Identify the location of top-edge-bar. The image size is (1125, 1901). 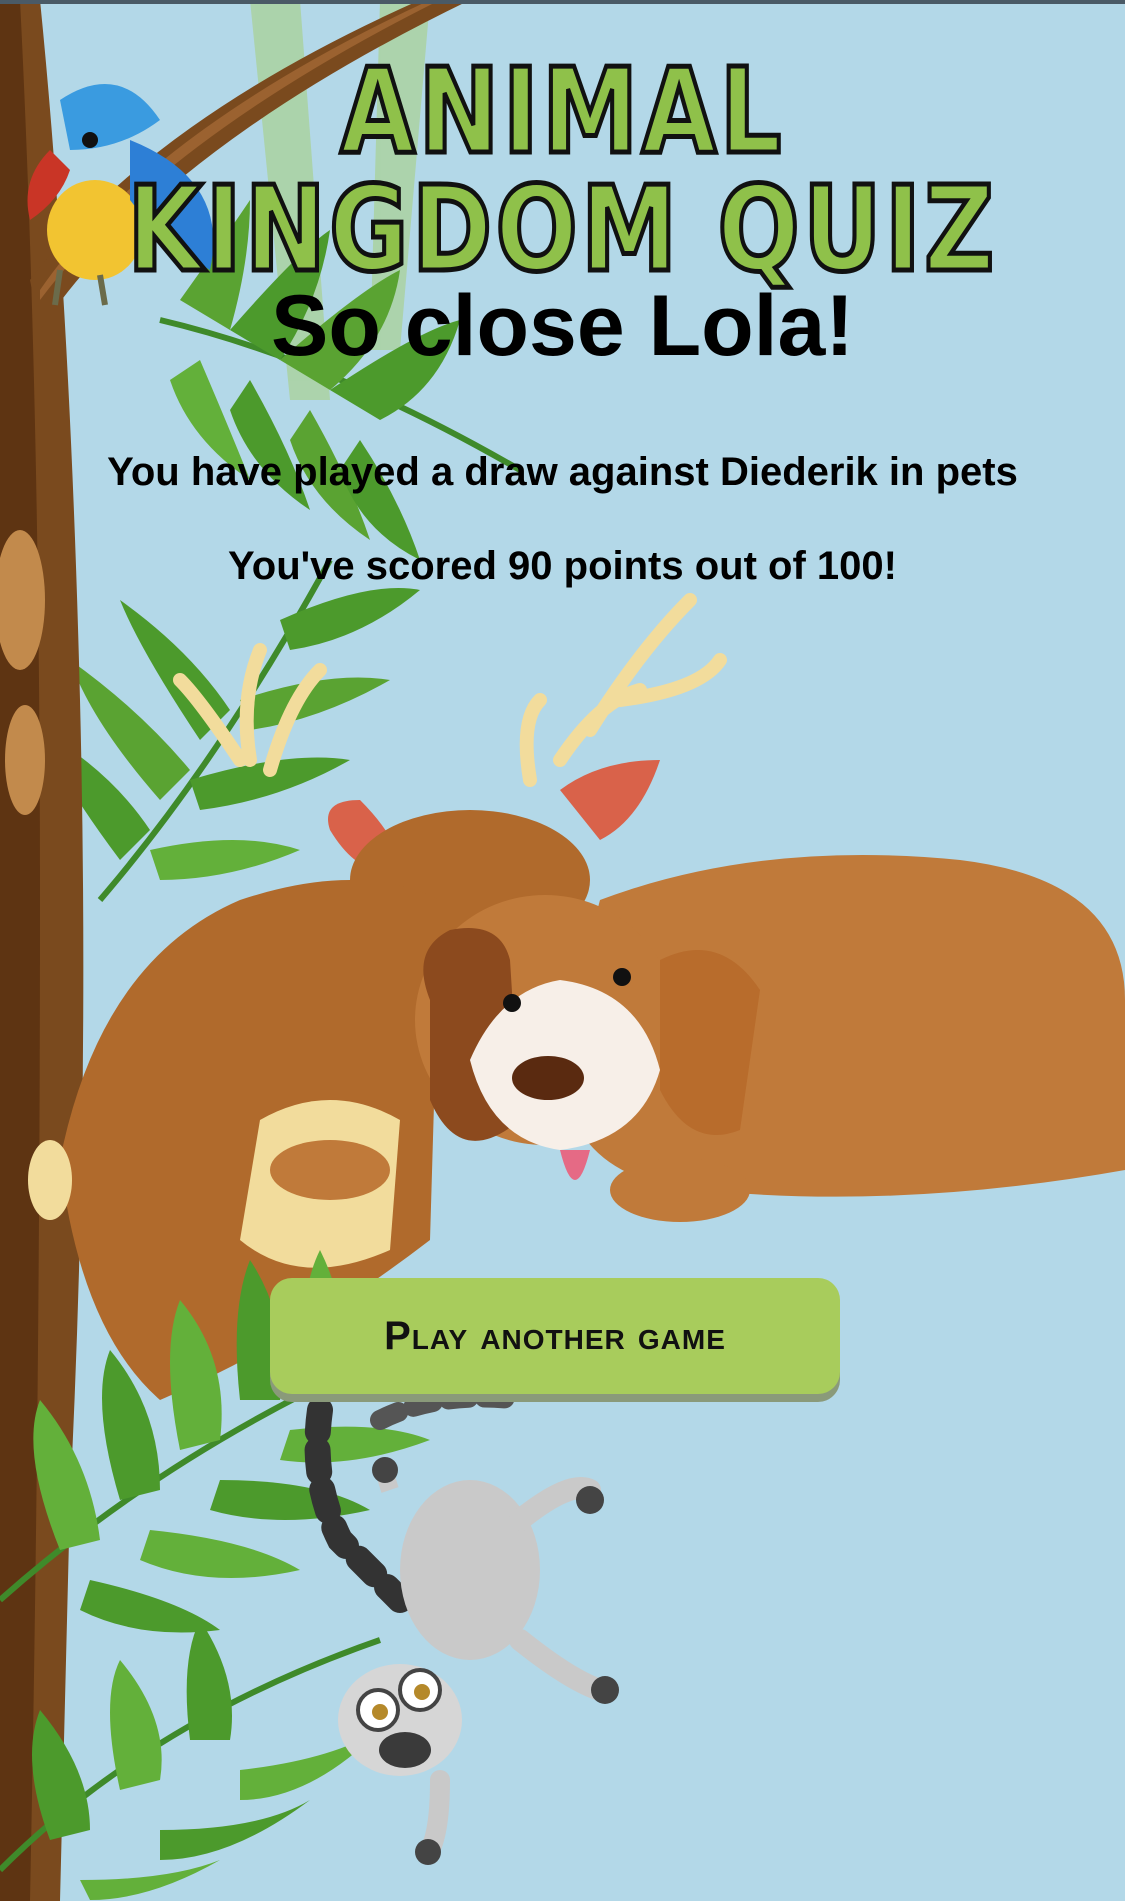
(562, 2).